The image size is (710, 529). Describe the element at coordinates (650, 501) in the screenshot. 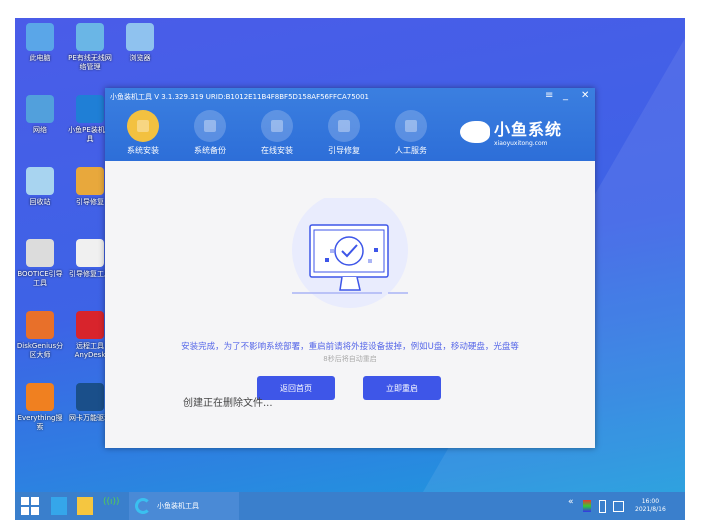

I see `clock-time: 16:00` at that location.